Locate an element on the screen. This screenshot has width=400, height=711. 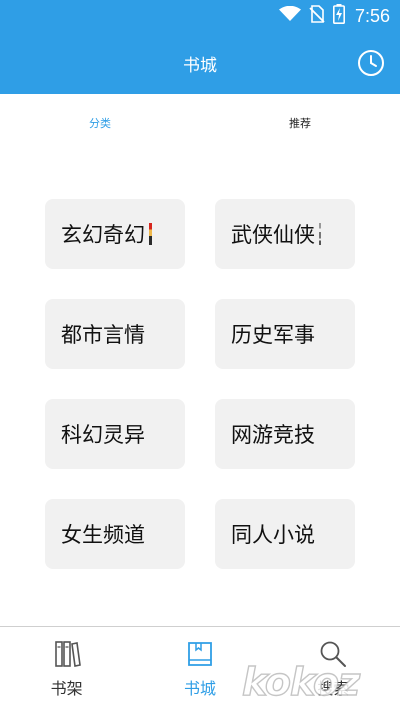
history-button is located at coordinates (371, 63).